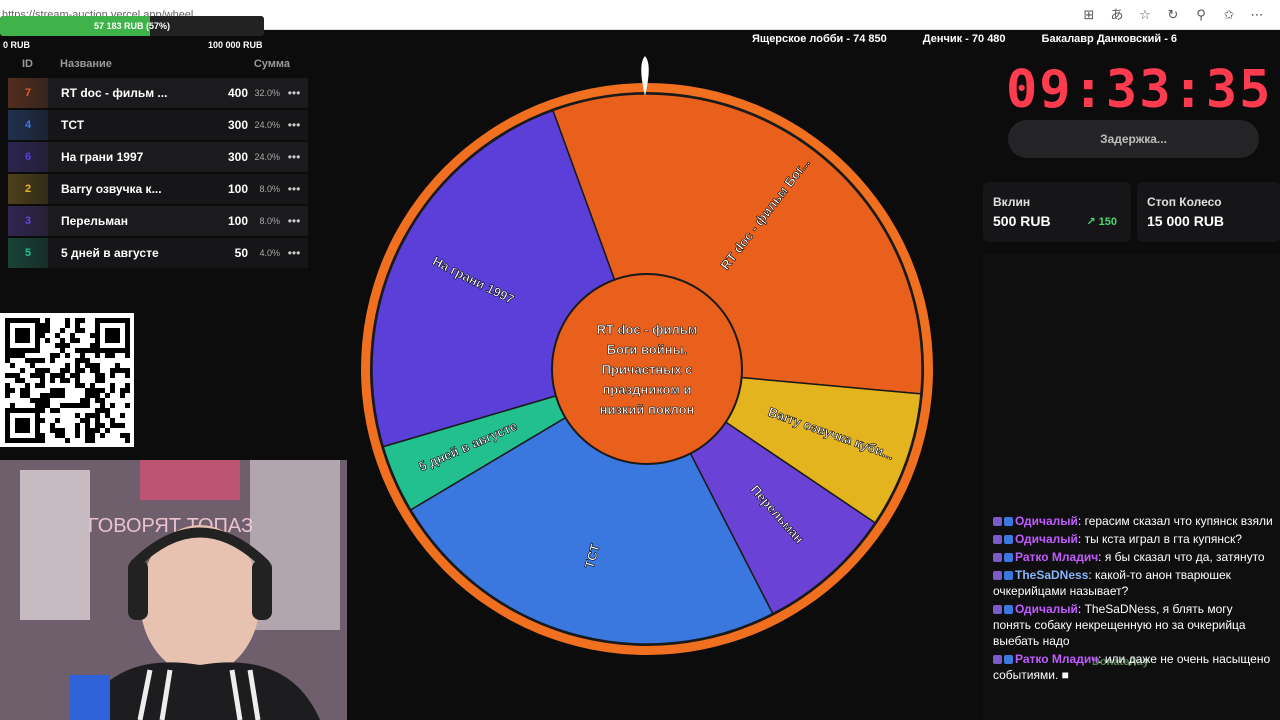 The height and width of the screenshot is (720, 1280). What do you see at coordinates (158, 125) in the screenshot?
I see `lot-row: 4 ТСТ 300 24.0% •••` at bounding box center [158, 125].